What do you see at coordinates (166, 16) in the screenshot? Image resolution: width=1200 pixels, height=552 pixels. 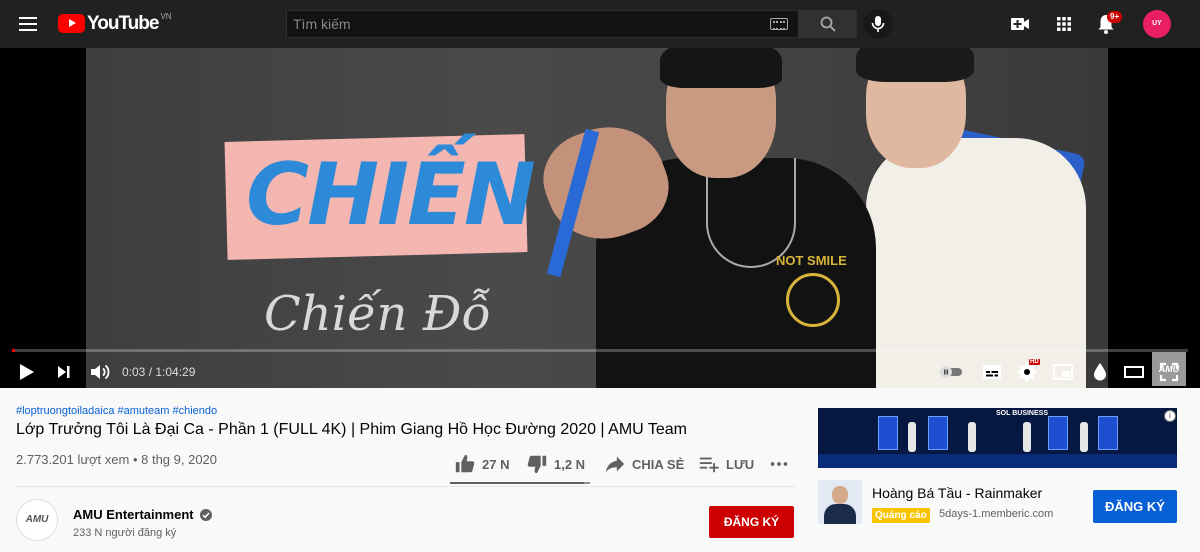 I see `country-code: VN` at bounding box center [166, 16].